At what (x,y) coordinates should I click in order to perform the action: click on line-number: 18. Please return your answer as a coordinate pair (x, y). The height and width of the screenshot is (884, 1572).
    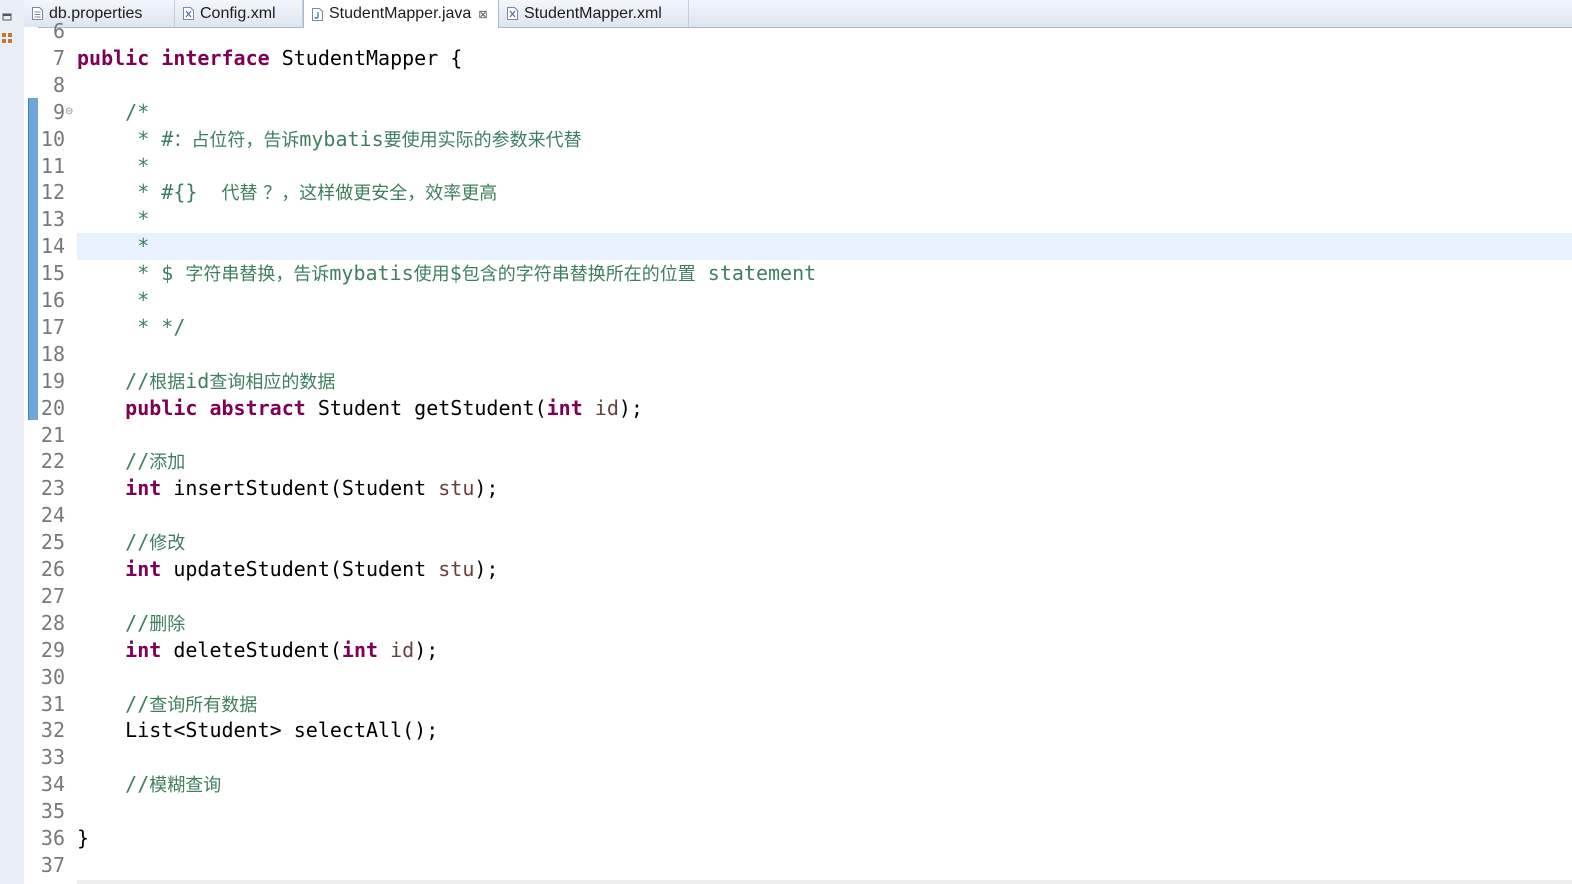
    Looking at the image, I should click on (52, 353).